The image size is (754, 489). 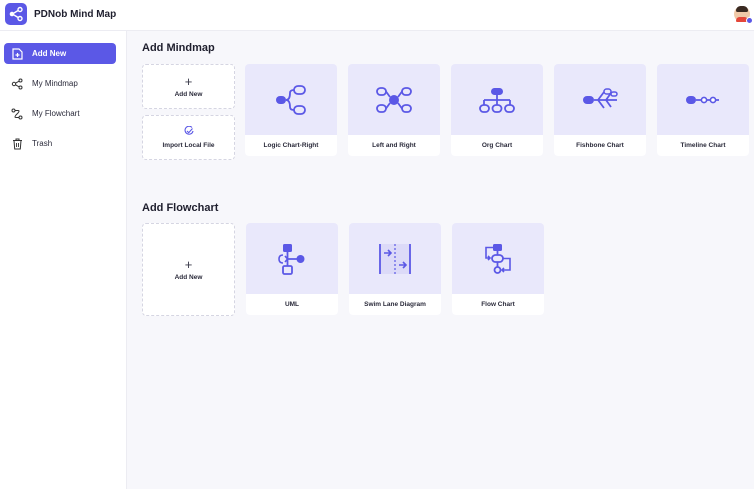 I want to click on fishbone-icon, so click(x=600, y=98).